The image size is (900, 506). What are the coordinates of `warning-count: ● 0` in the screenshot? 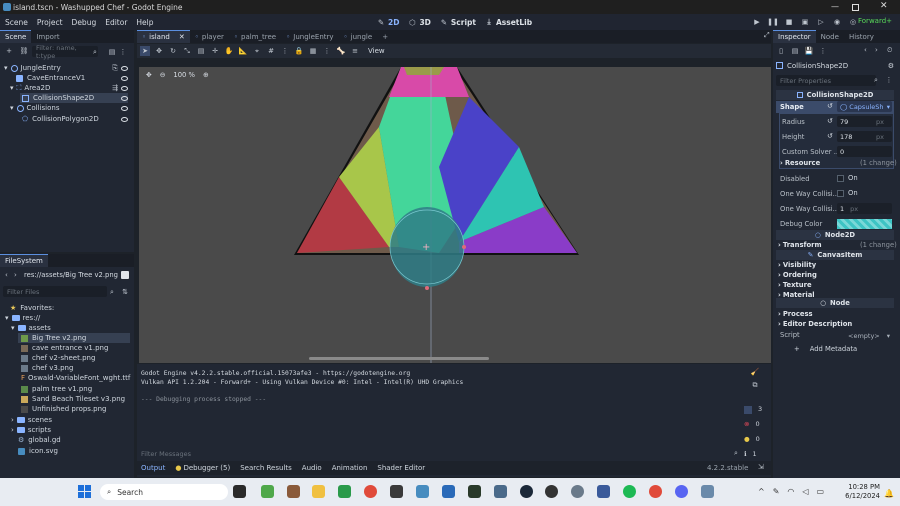 It's located at (753, 439).